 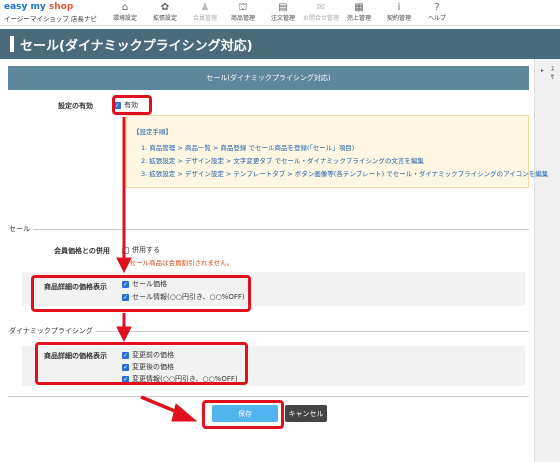 I want to click on nav-label: お問合せ管理, so click(x=320, y=18).